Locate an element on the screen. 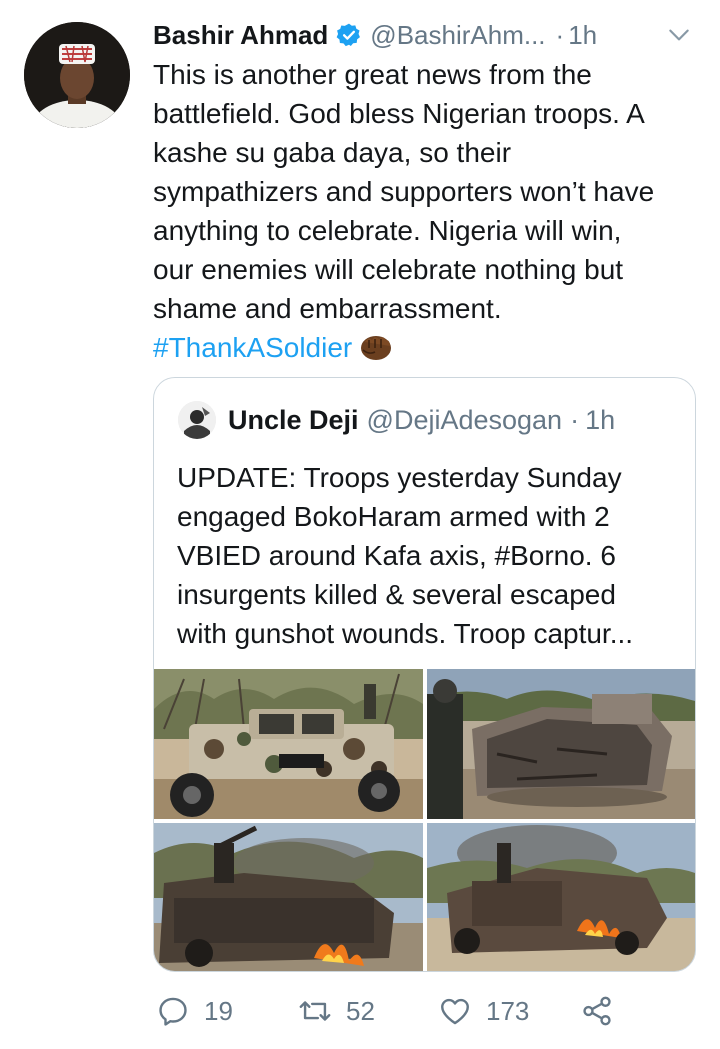 This screenshot has height=1049, width=720. quoted-text-line: VBIED around Kafa axis, #Borno. 6 is located at coordinates (396, 555).